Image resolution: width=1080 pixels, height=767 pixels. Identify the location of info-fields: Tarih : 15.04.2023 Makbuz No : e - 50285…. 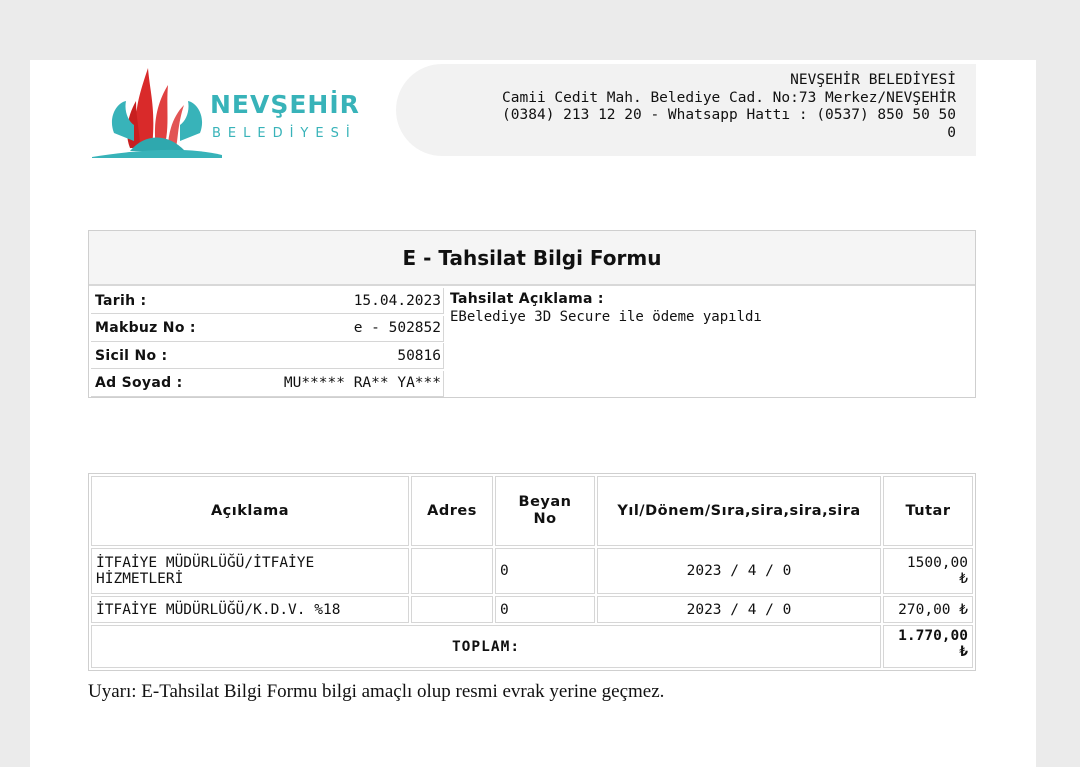
(267, 343).